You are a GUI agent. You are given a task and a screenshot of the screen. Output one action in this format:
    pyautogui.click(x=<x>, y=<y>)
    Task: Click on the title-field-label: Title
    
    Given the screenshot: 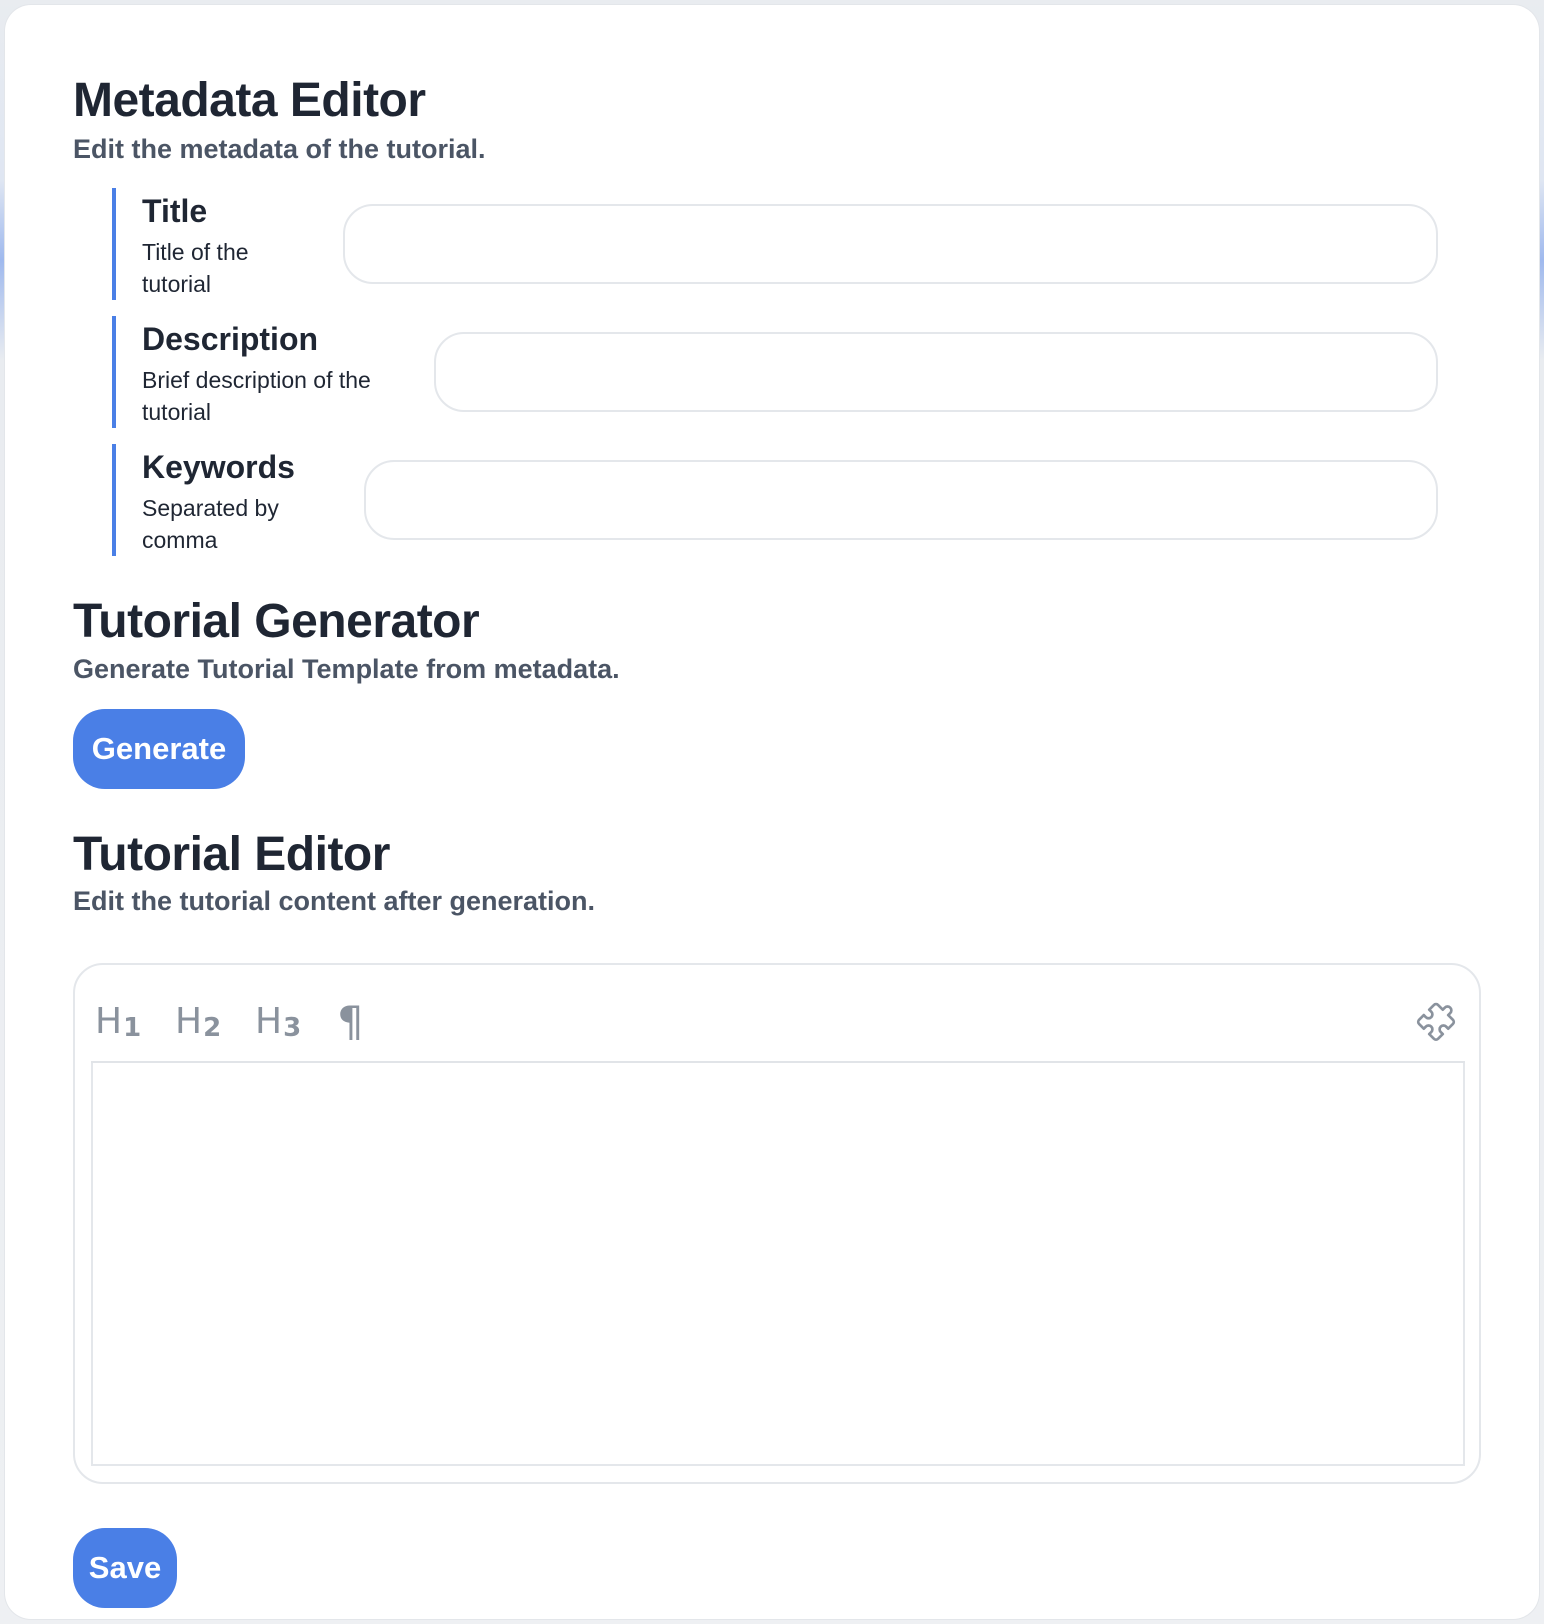 What is the action you would take?
    pyautogui.click(x=175, y=211)
    